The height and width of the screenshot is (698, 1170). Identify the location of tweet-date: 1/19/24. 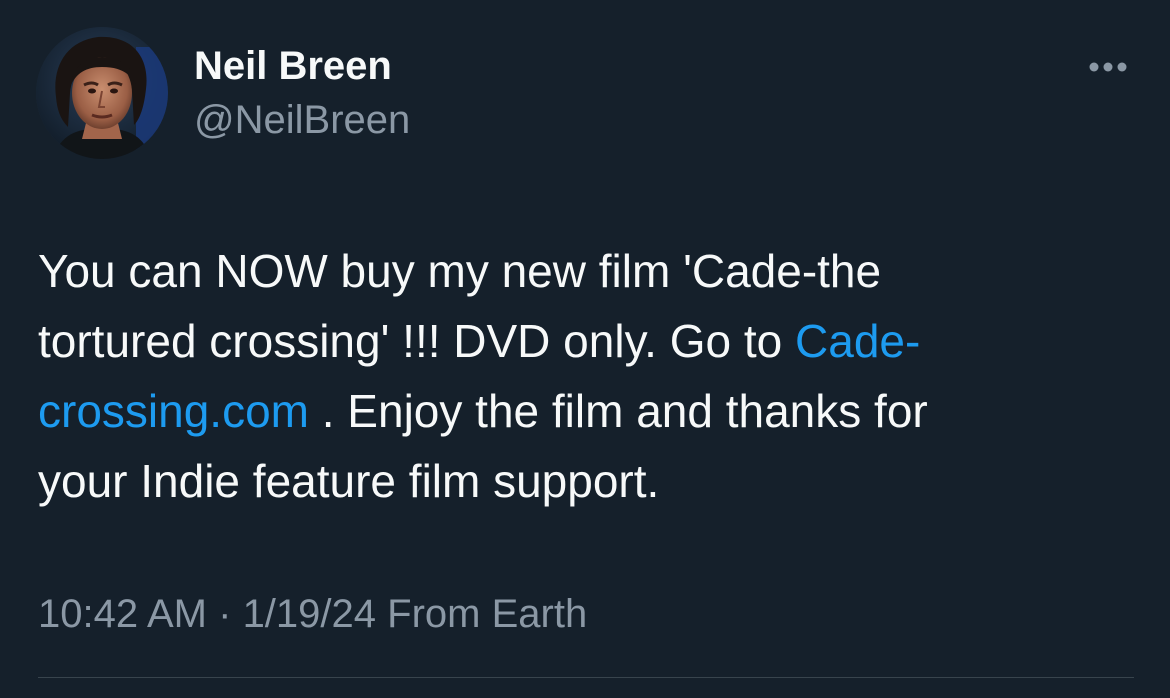
(309, 614).